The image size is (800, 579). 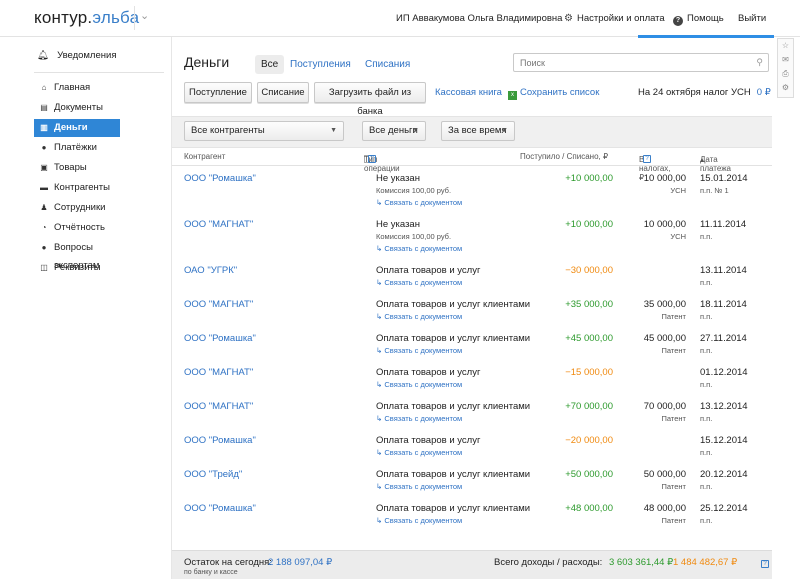 I want to click on chevron-down-icon: ⌄, so click(x=144, y=15).